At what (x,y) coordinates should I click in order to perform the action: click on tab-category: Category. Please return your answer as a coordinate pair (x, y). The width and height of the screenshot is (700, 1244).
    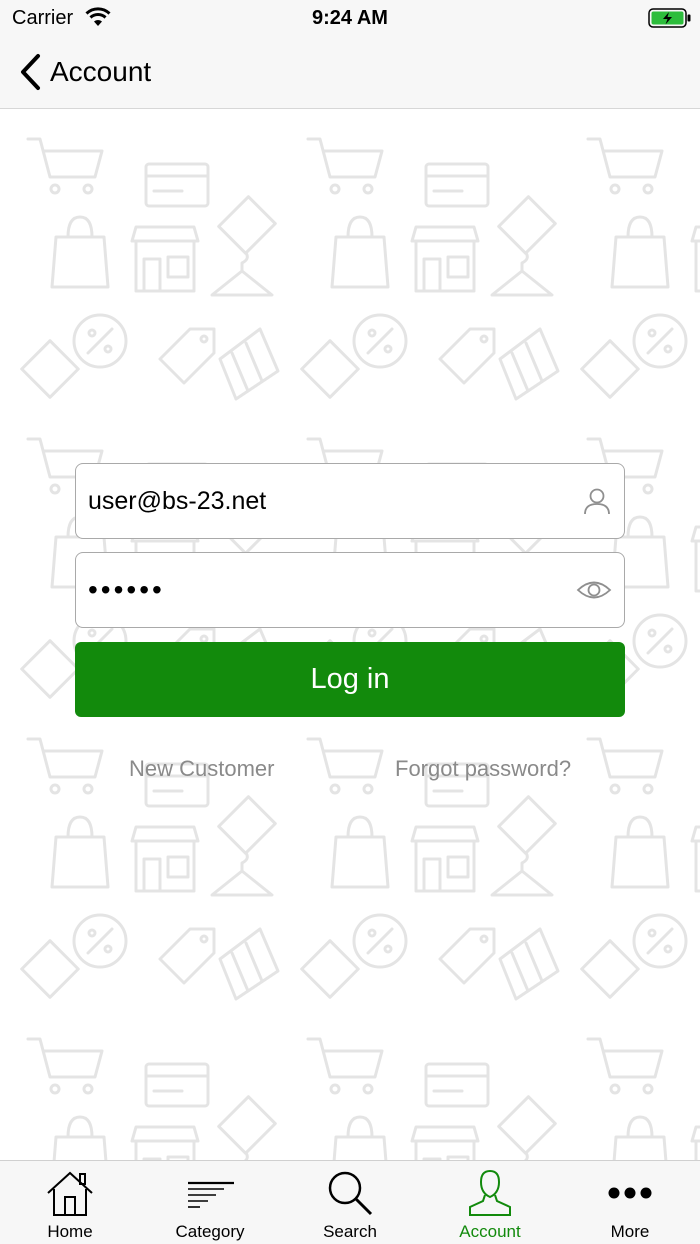
    Looking at the image, I should click on (210, 1202).